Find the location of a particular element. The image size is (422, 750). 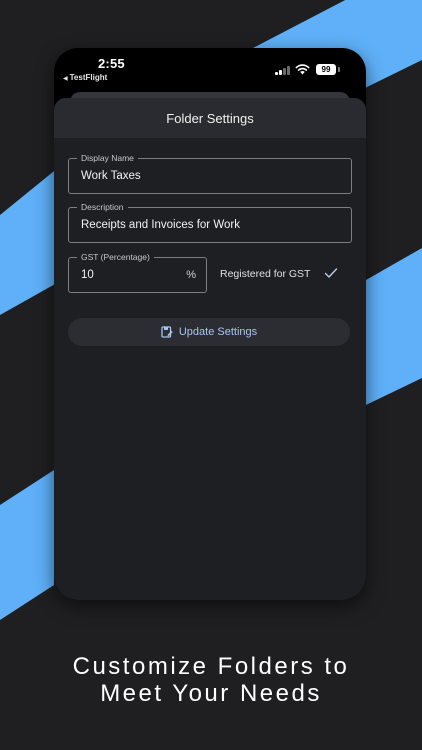

description-value: Receipts and Invoices for Work is located at coordinates (160, 225).